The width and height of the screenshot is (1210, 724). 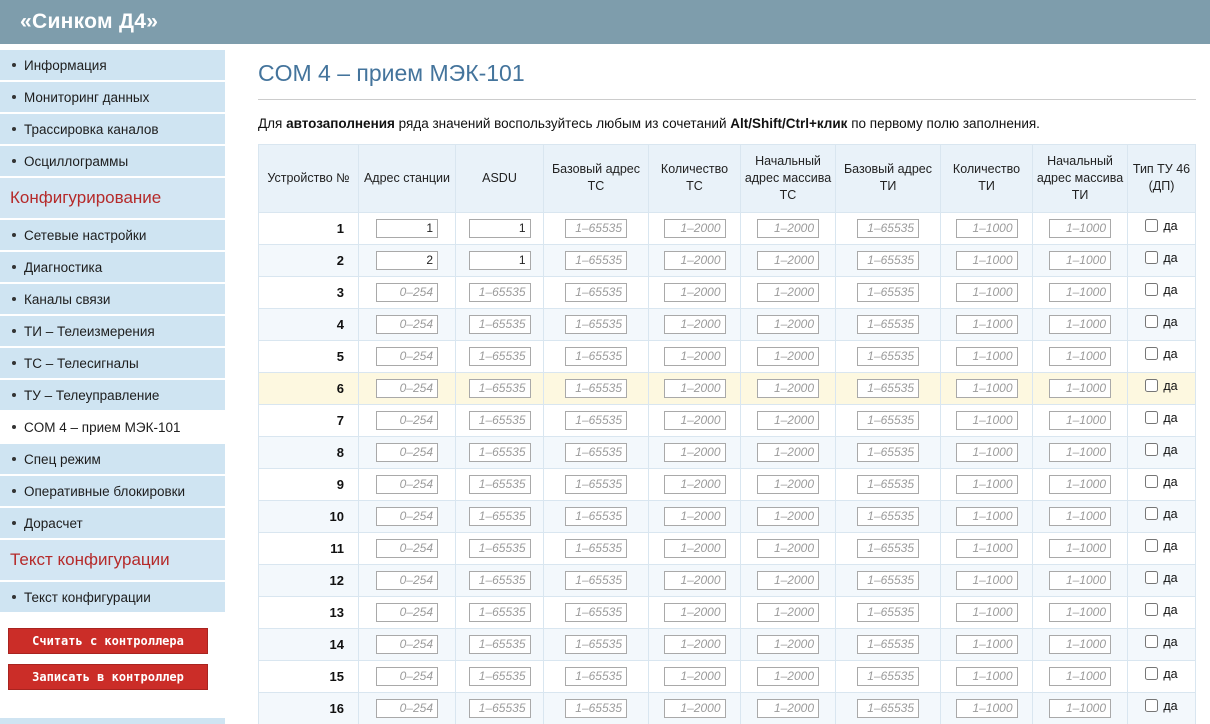 I want to click on write-to-controller-button: Записать в контроллер, so click(x=108, y=677).